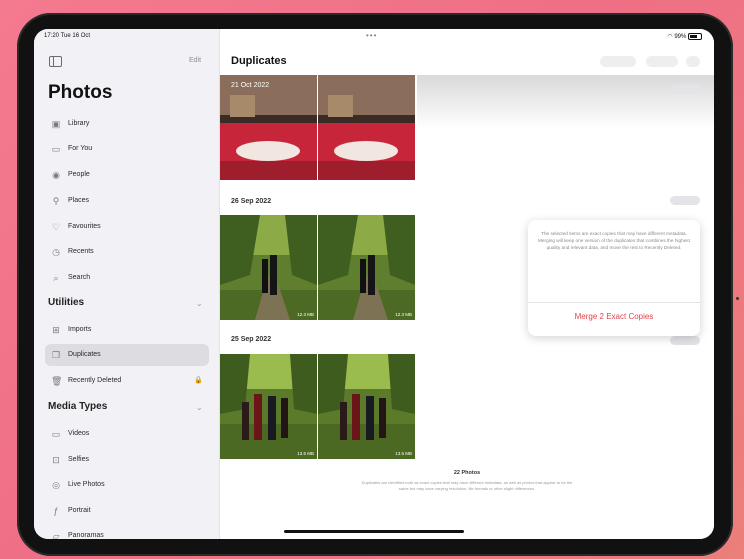  Describe the element at coordinates (127, 175) in the screenshot. I see `sidebar-item-people: ◉ People` at that location.